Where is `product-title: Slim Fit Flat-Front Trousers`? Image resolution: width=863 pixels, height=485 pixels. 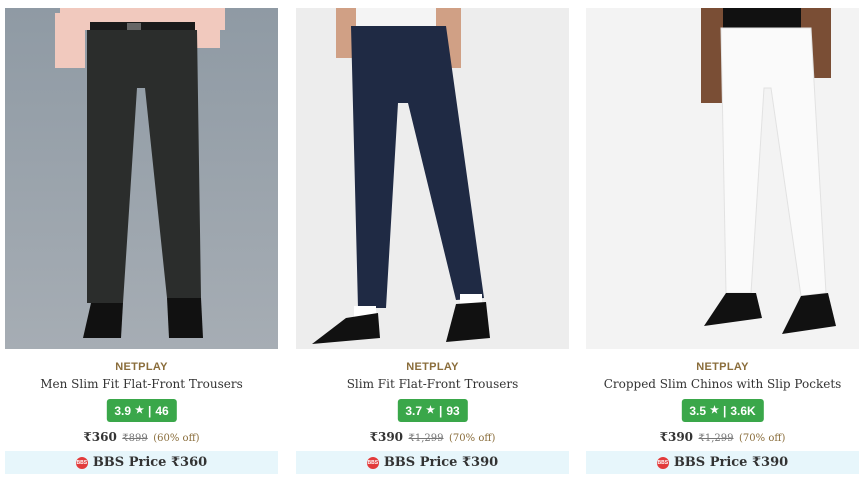 product-title: Slim Fit Flat-Front Trousers is located at coordinates (432, 384).